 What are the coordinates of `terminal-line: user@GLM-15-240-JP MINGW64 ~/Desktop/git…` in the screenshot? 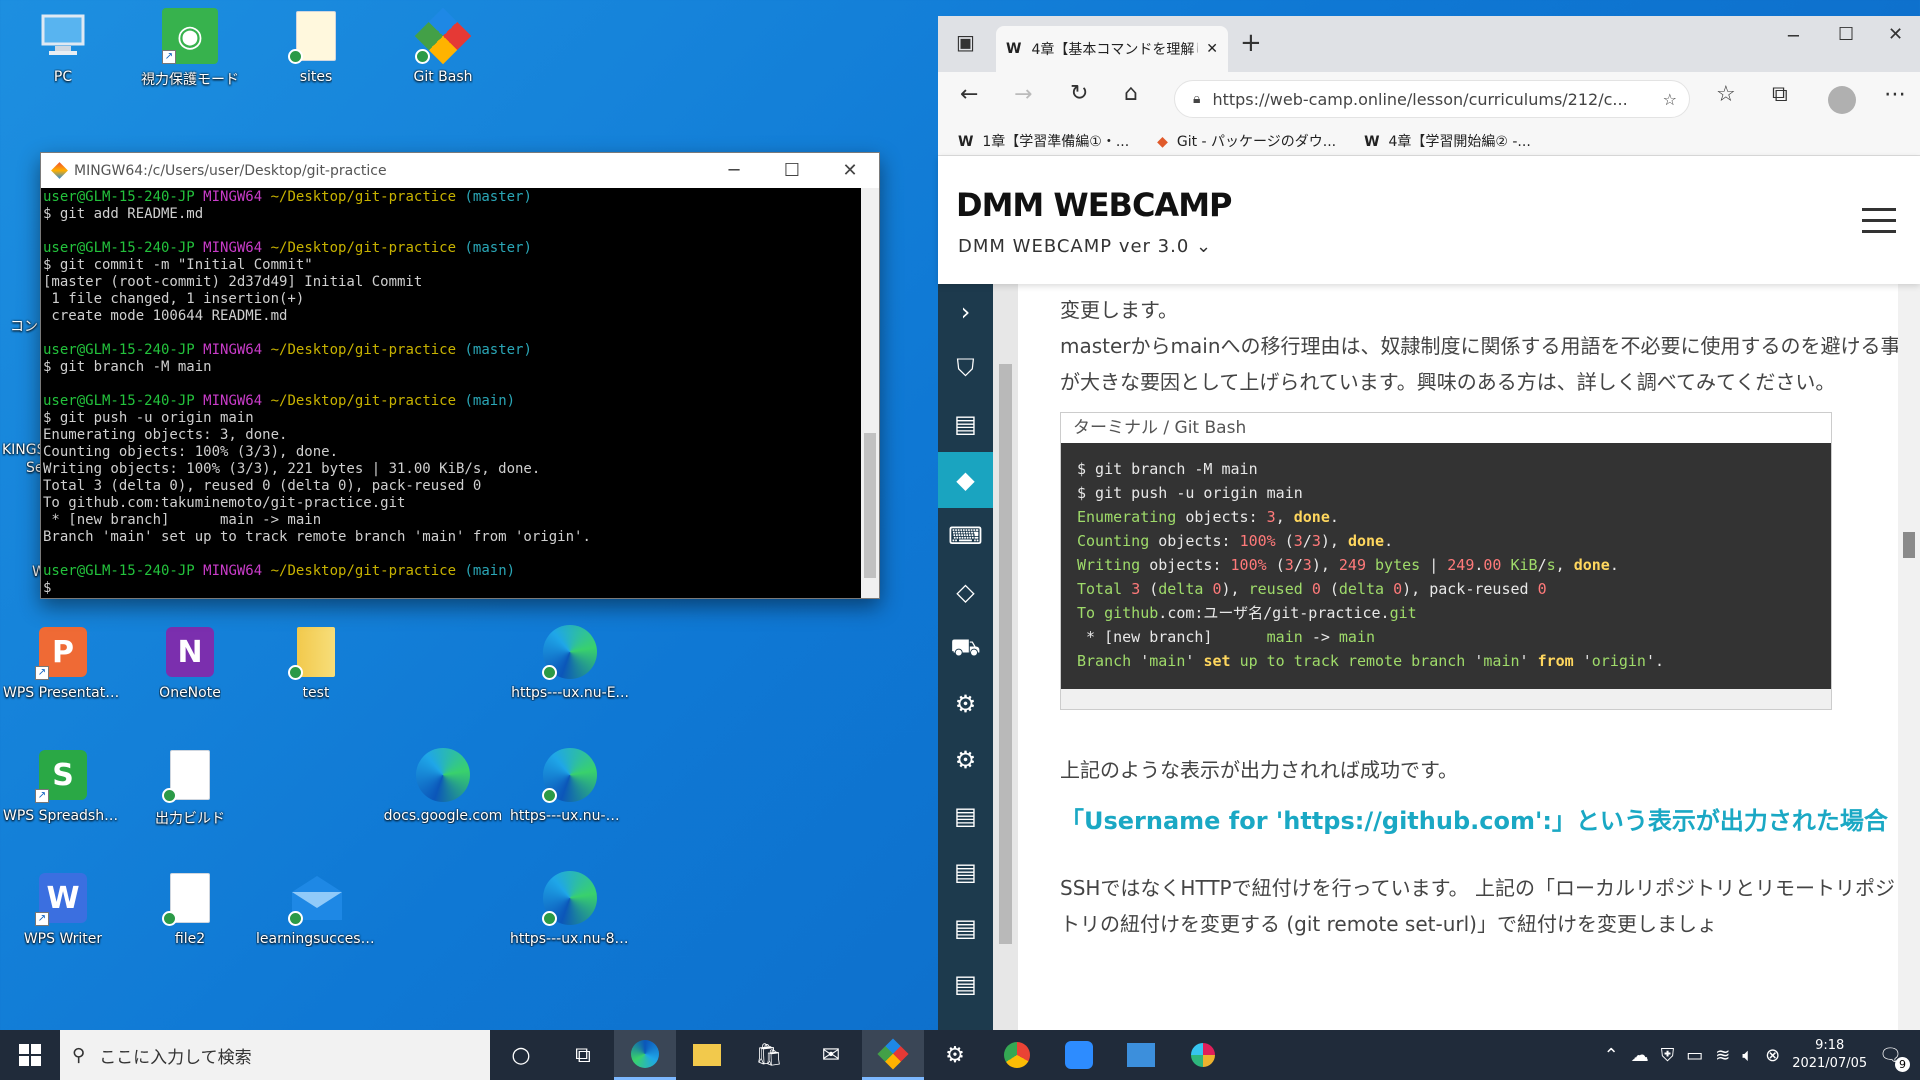 It's located at (279, 401).